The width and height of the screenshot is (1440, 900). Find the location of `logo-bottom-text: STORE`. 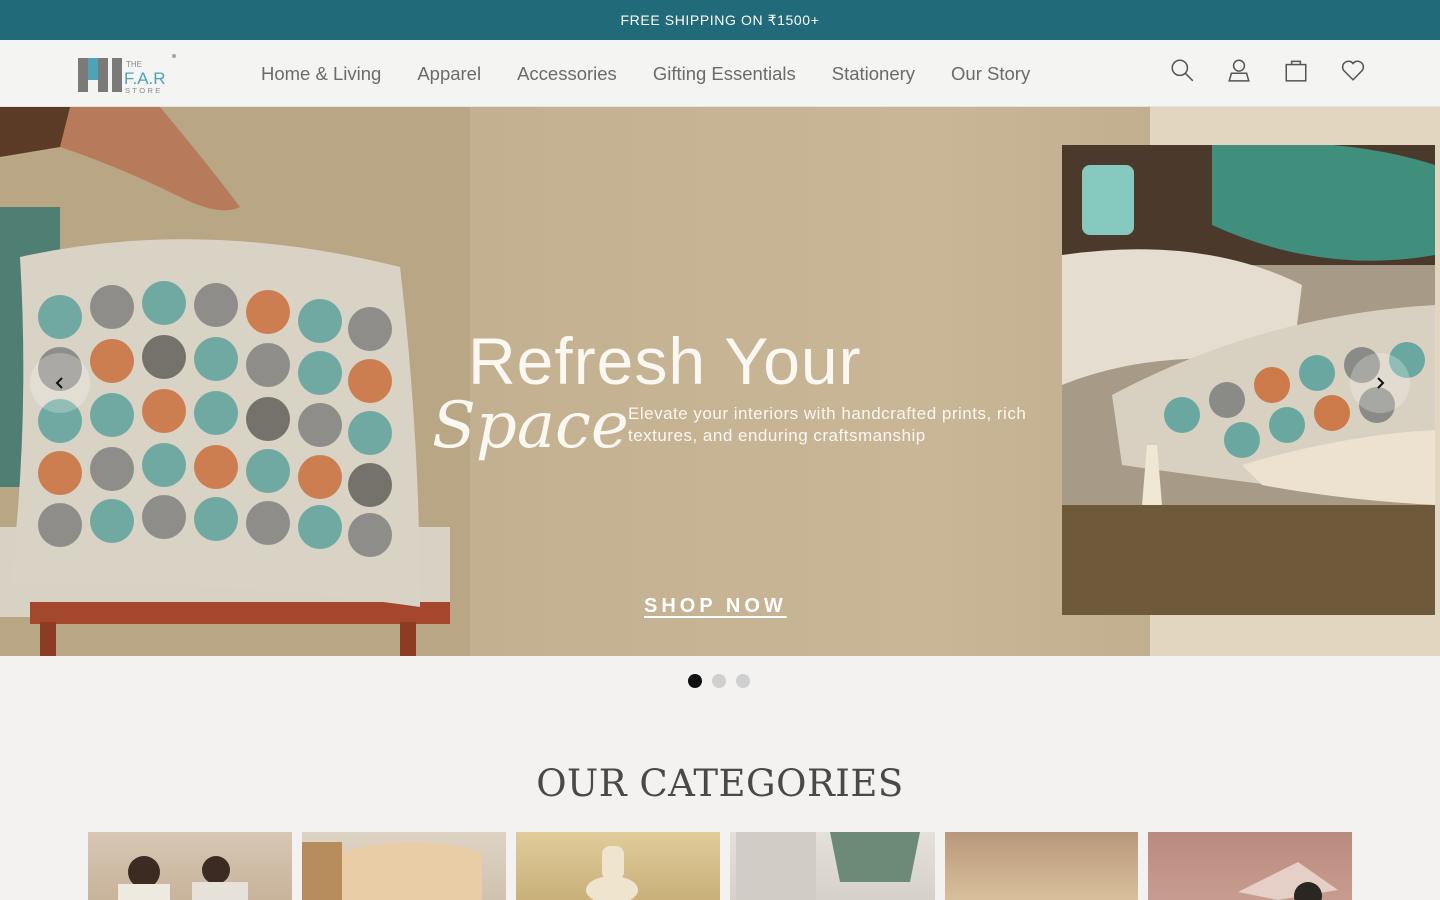

logo-bottom-text: STORE is located at coordinates (144, 90).